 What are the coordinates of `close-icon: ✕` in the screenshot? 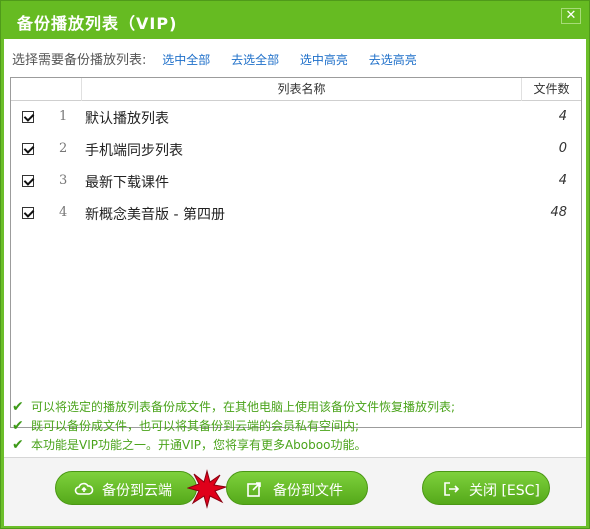 It's located at (571, 16).